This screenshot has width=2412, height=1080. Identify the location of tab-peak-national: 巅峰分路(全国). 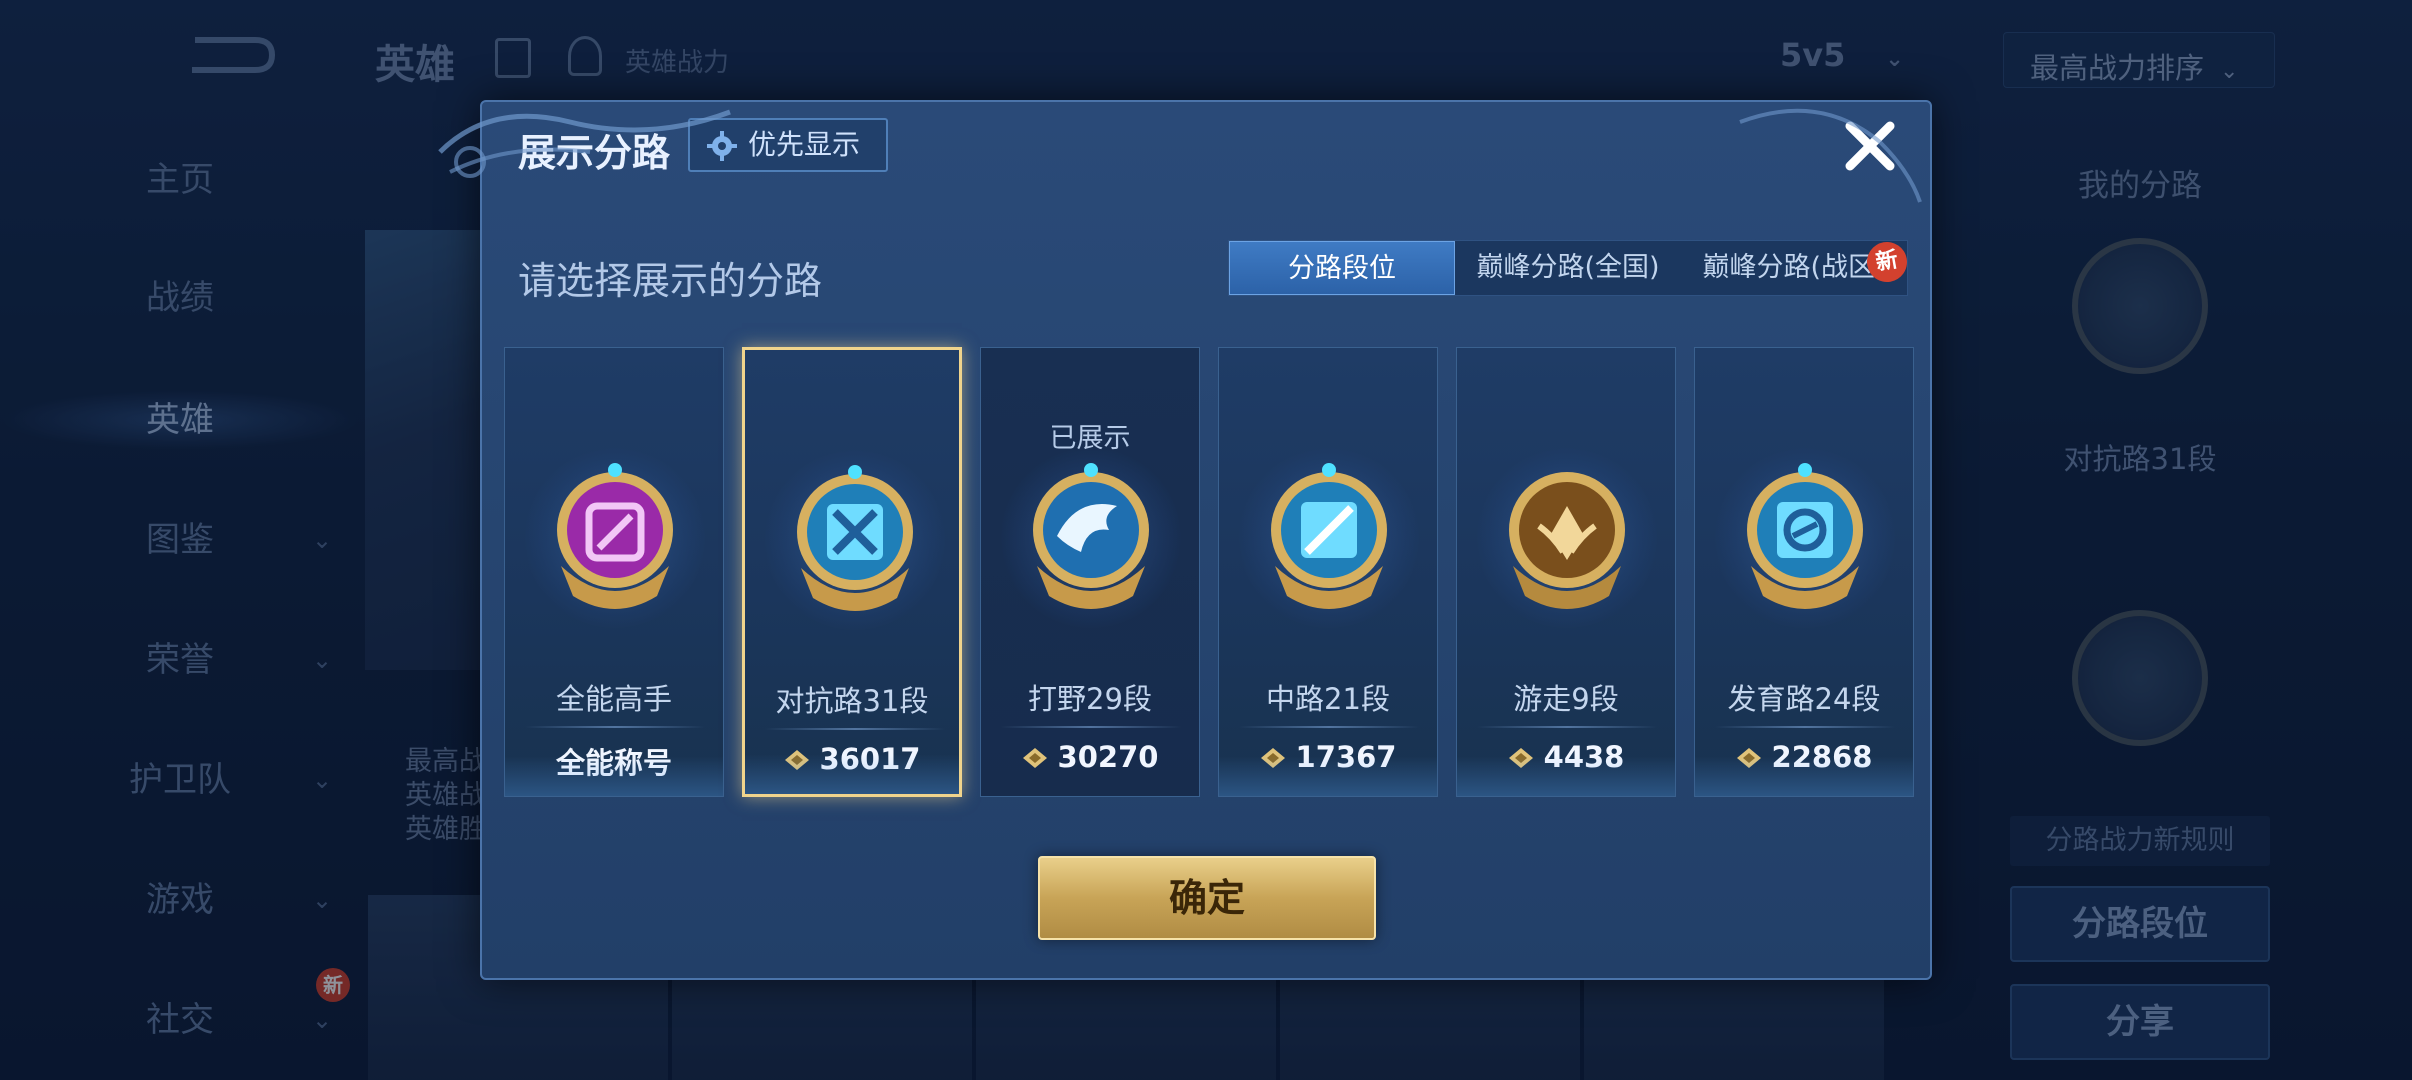
(1568, 268).